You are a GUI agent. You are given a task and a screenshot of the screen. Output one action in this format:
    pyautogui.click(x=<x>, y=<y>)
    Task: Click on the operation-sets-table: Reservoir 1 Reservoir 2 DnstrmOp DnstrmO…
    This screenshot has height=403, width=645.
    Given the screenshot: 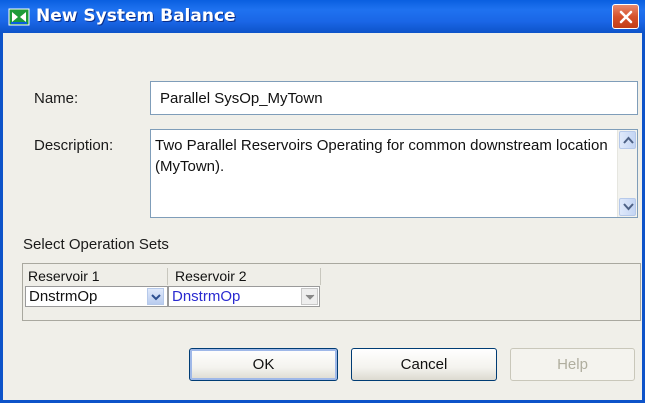 What is the action you would take?
    pyautogui.click(x=331, y=292)
    